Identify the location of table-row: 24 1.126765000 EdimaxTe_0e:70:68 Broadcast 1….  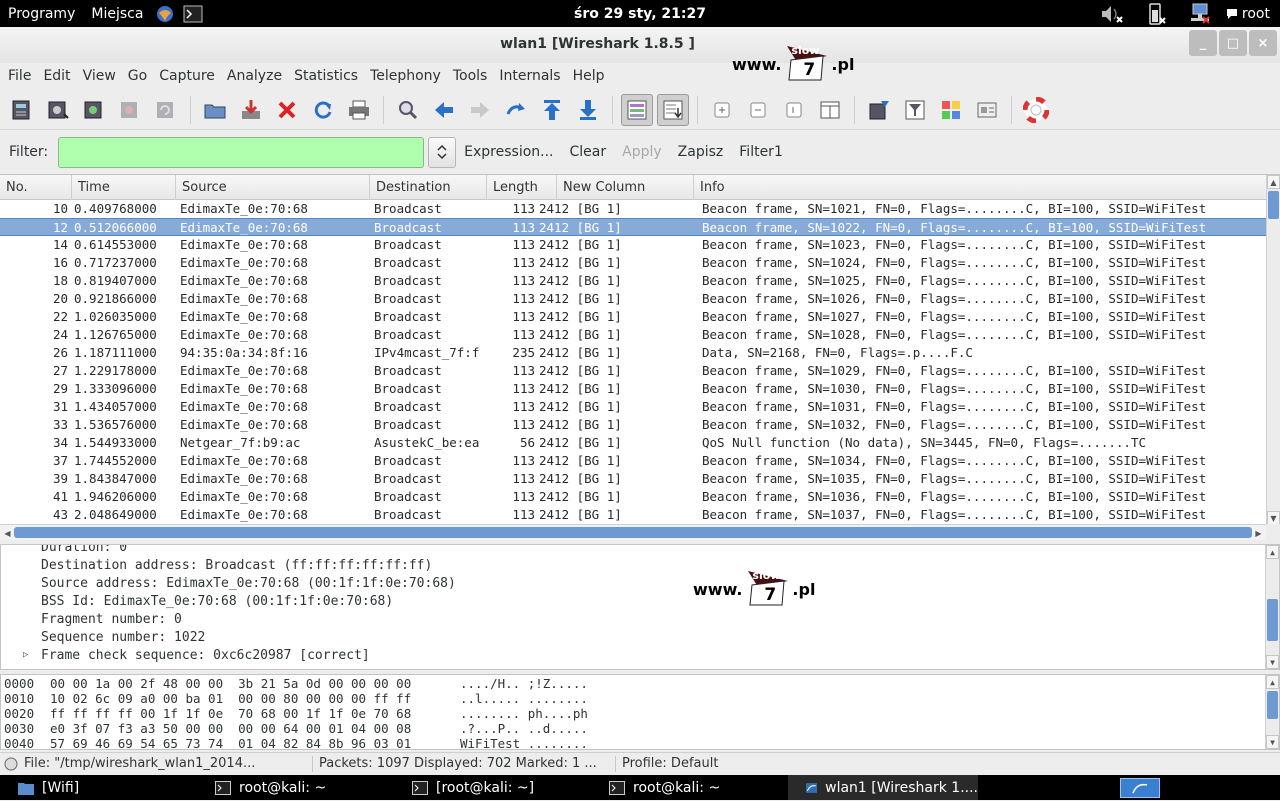
(633, 335).